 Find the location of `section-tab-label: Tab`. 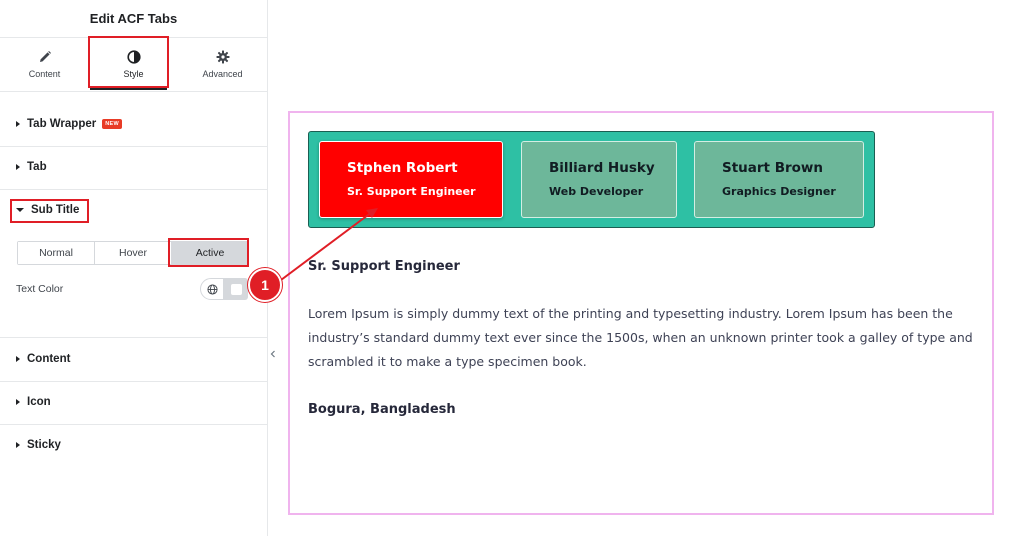

section-tab-label: Tab is located at coordinates (37, 167).